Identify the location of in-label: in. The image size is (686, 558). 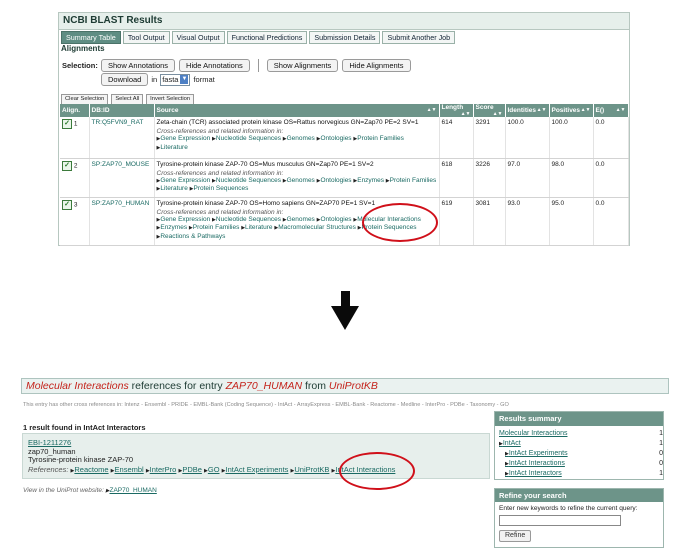
(154, 79).